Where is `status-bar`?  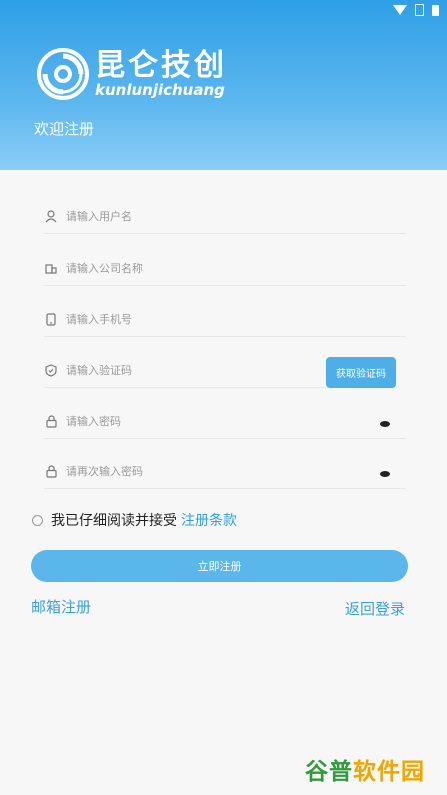 status-bar is located at coordinates (416, 10).